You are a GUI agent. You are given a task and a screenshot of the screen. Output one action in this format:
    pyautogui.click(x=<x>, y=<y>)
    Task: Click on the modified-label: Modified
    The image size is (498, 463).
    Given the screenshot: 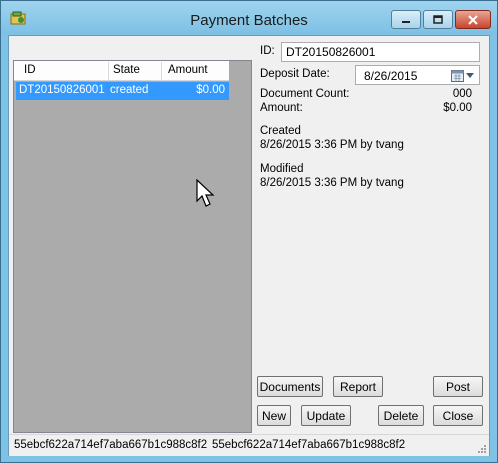 What is the action you would take?
    pyautogui.click(x=282, y=169)
    